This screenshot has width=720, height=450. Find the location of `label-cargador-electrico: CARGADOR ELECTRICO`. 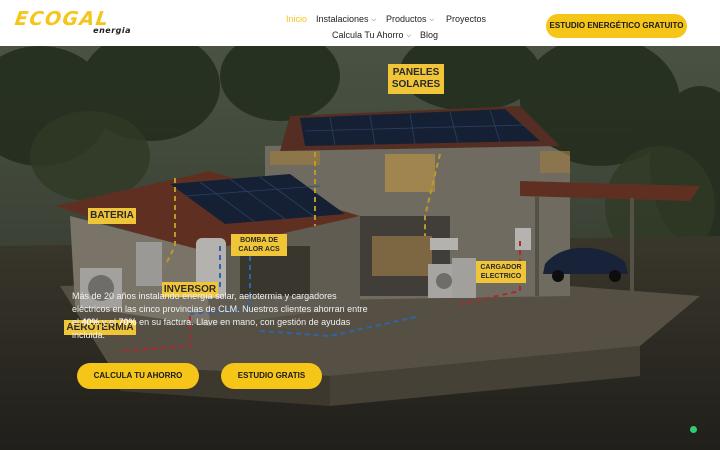

label-cargador-electrico: CARGADOR ELECTRICO is located at coordinates (501, 272).